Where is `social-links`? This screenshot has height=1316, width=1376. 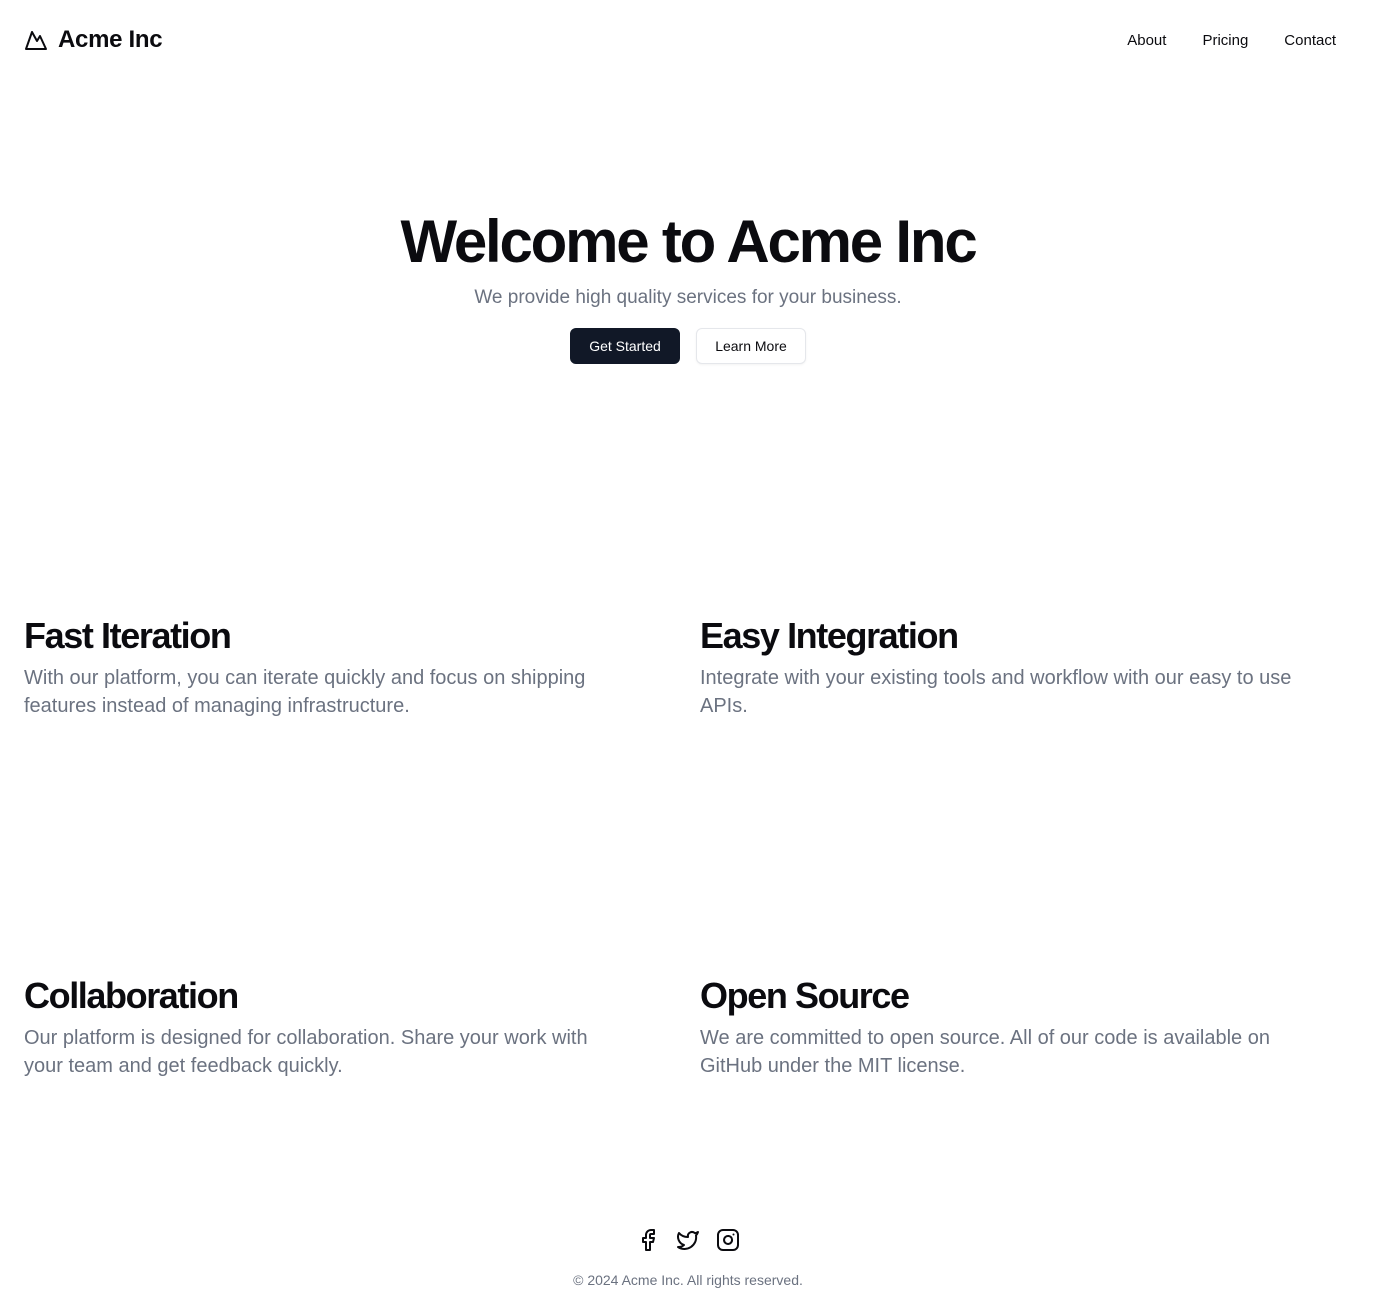
social-links is located at coordinates (688, 1240).